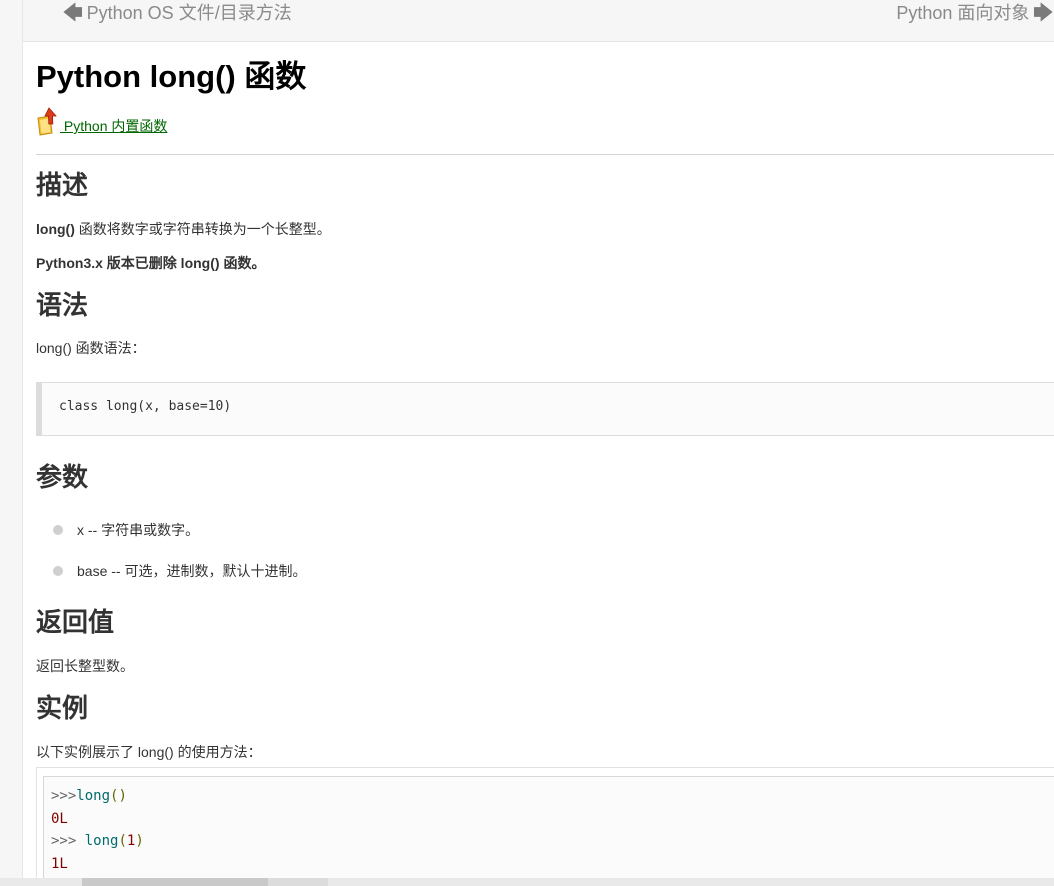 The image size is (1054, 886). What do you see at coordinates (11, 443) in the screenshot?
I see `left-gutter` at bounding box center [11, 443].